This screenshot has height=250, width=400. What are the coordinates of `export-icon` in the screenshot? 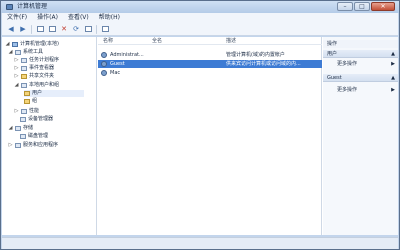 It's located at (88, 29).